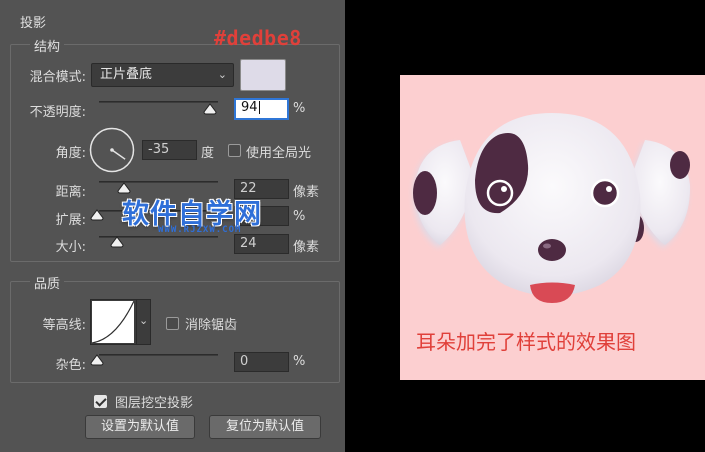 The width and height of the screenshot is (705, 452). What do you see at coordinates (279, 153) in the screenshot?
I see `global-light-label: 使用全局光` at bounding box center [279, 153].